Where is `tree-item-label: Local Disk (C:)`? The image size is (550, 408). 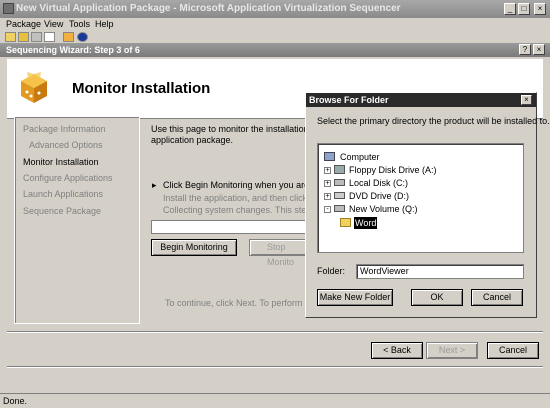 tree-item-label: Local Disk (C:) is located at coordinates (379, 183).